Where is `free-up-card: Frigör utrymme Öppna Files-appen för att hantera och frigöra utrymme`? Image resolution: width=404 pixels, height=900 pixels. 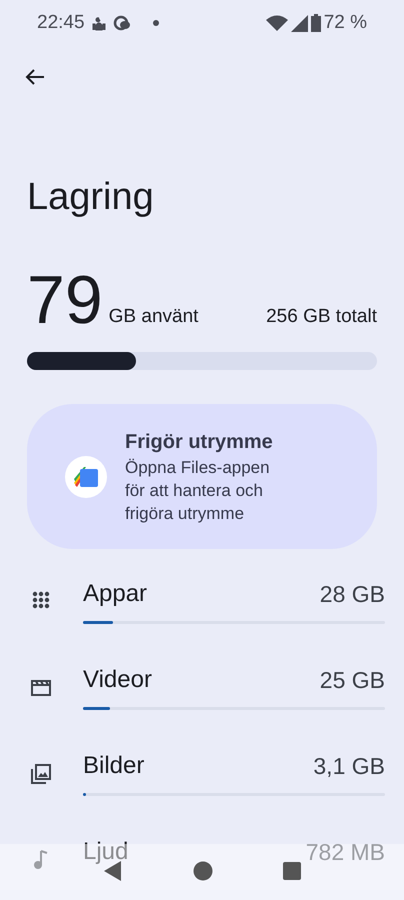
free-up-card: Frigör utrymme Öppna Files-appen för att hantera och frigöra utrymme is located at coordinates (202, 476).